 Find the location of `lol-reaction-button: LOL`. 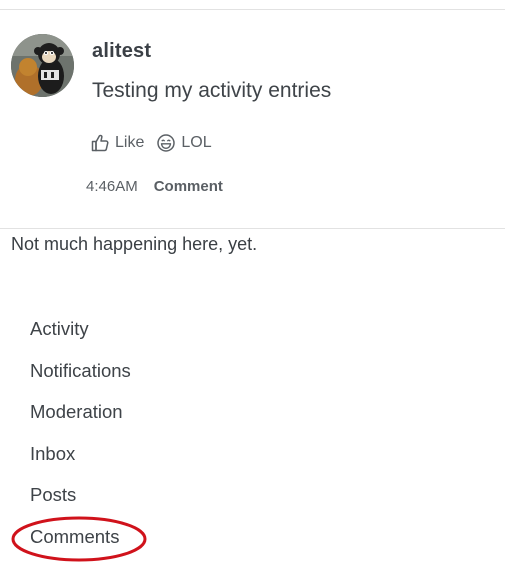

lol-reaction-button: LOL is located at coordinates (184, 143).